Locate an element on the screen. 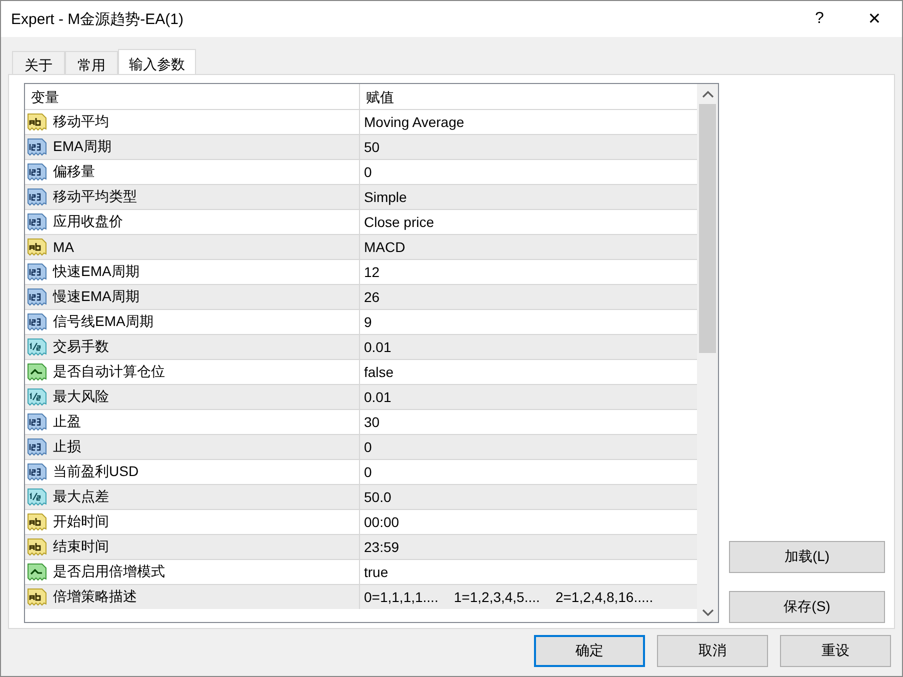  variable-name: 最大点差 is located at coordinates (81, 497).